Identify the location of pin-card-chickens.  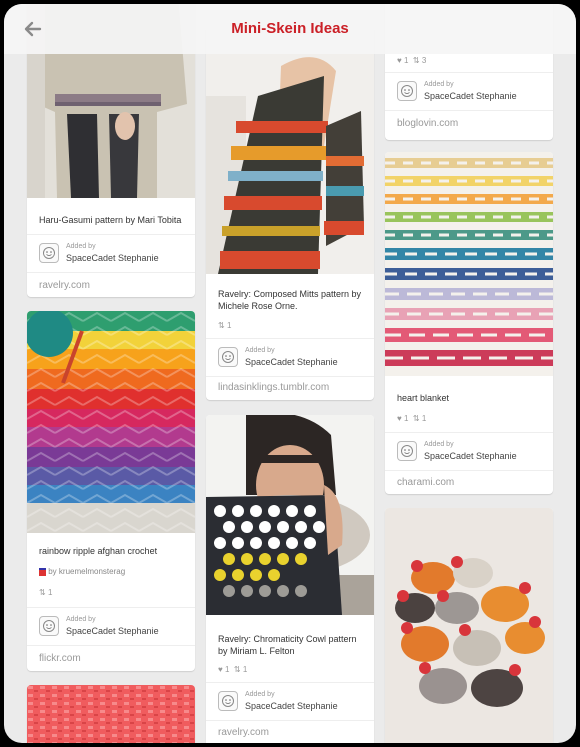
(469, 625).